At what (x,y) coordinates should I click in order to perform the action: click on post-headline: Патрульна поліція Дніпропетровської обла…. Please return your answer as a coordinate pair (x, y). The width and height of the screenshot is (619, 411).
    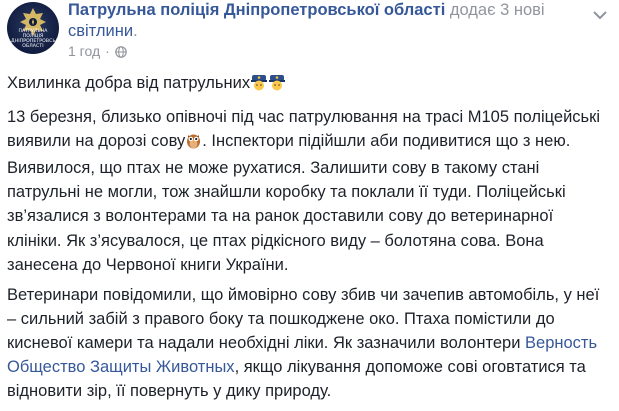
    Looking at the image, I should click on (323, 21).